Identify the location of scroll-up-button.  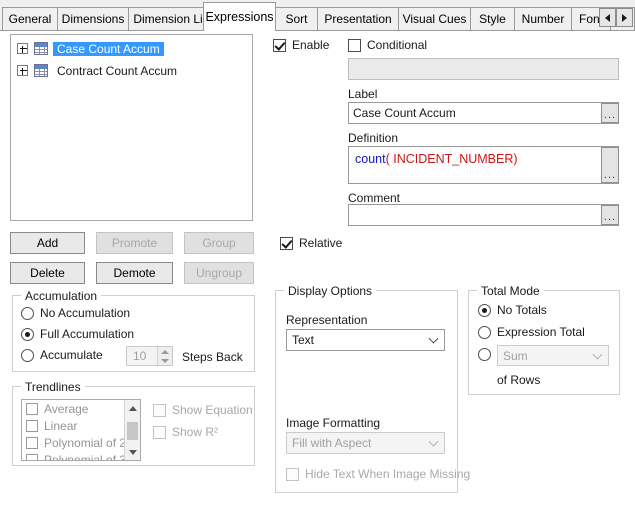
(132, 408).